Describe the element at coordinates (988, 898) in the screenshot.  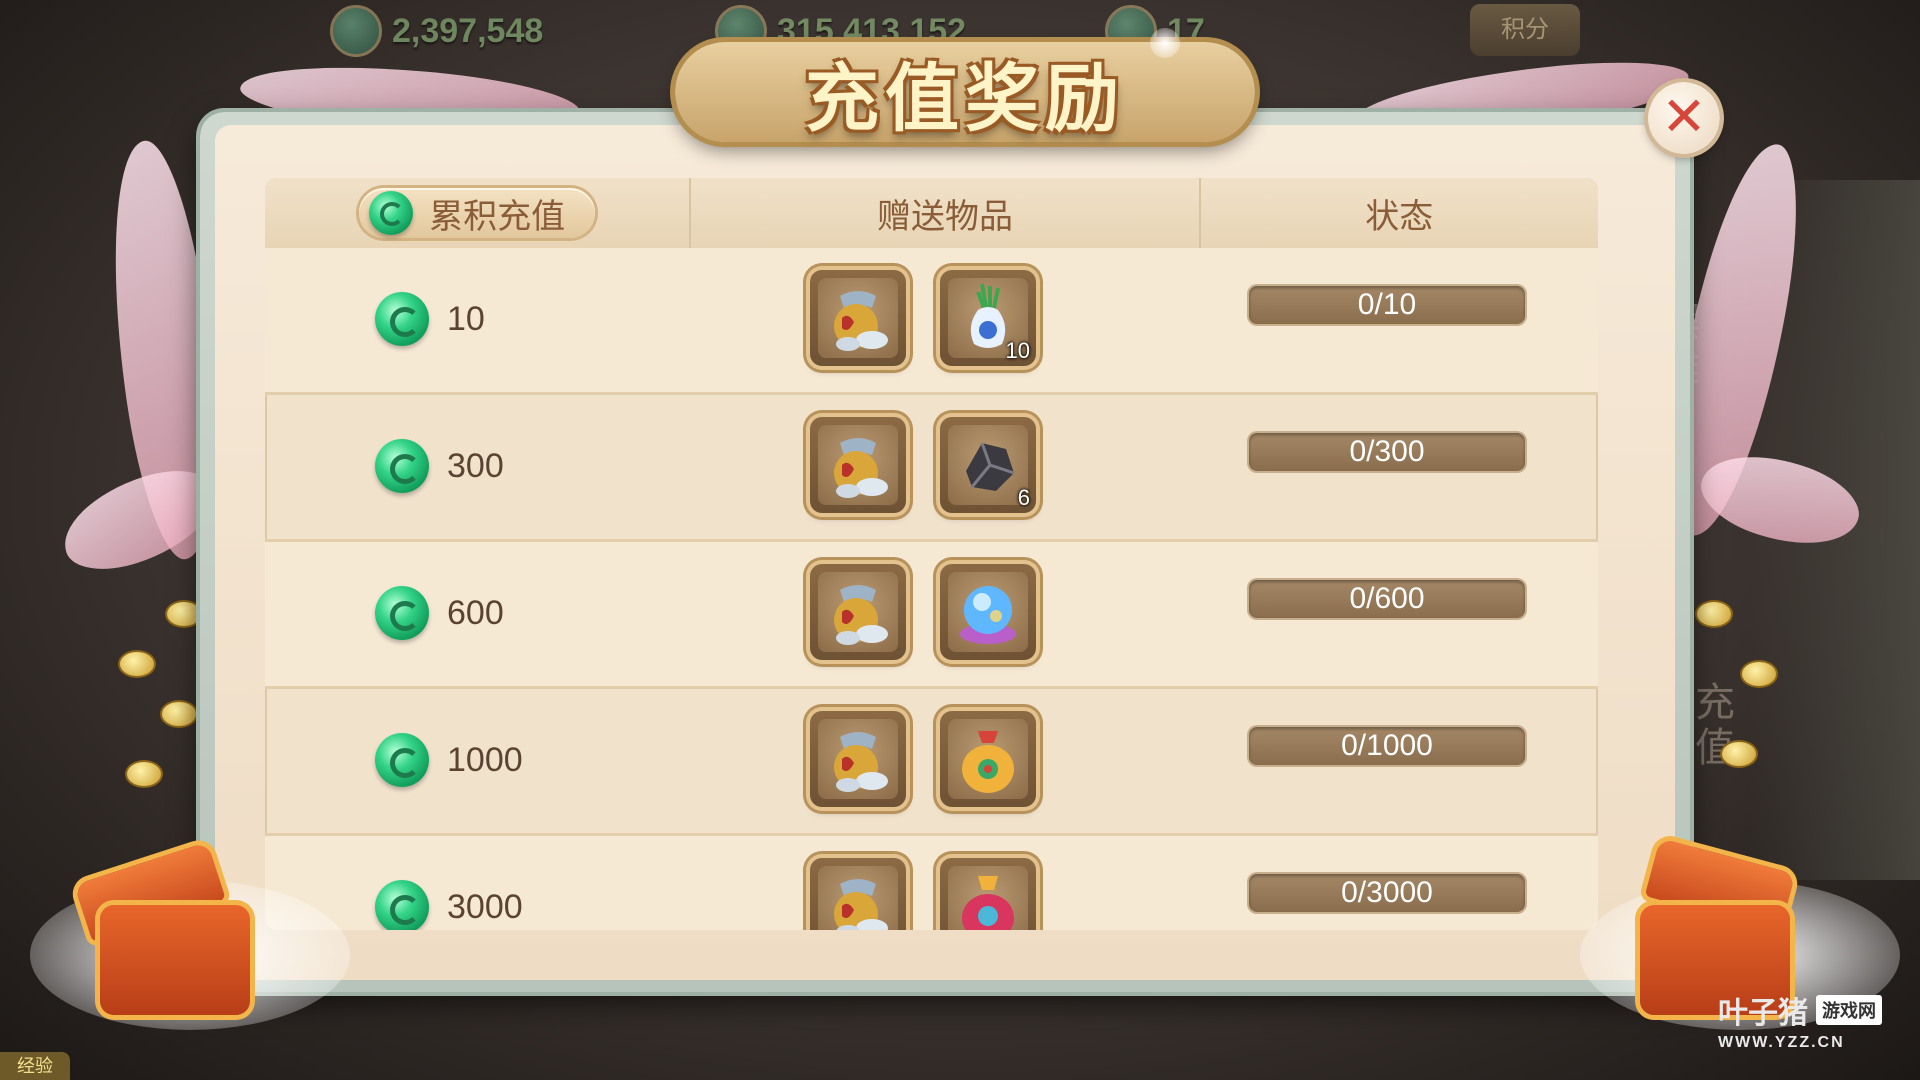
I see `red-lucky-bag-icon` at that location.